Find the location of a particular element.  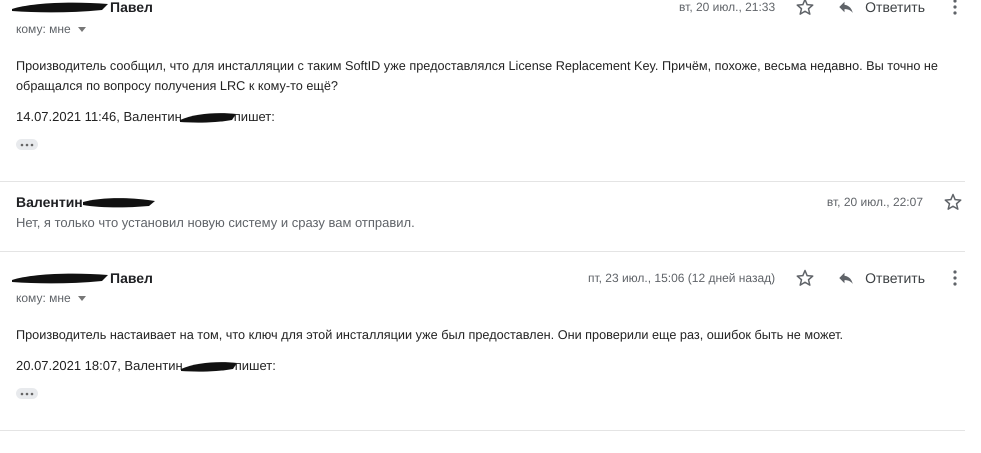

quote-header: 14.07.2021 11:46, Валентин is located at coordinates (99, 116).